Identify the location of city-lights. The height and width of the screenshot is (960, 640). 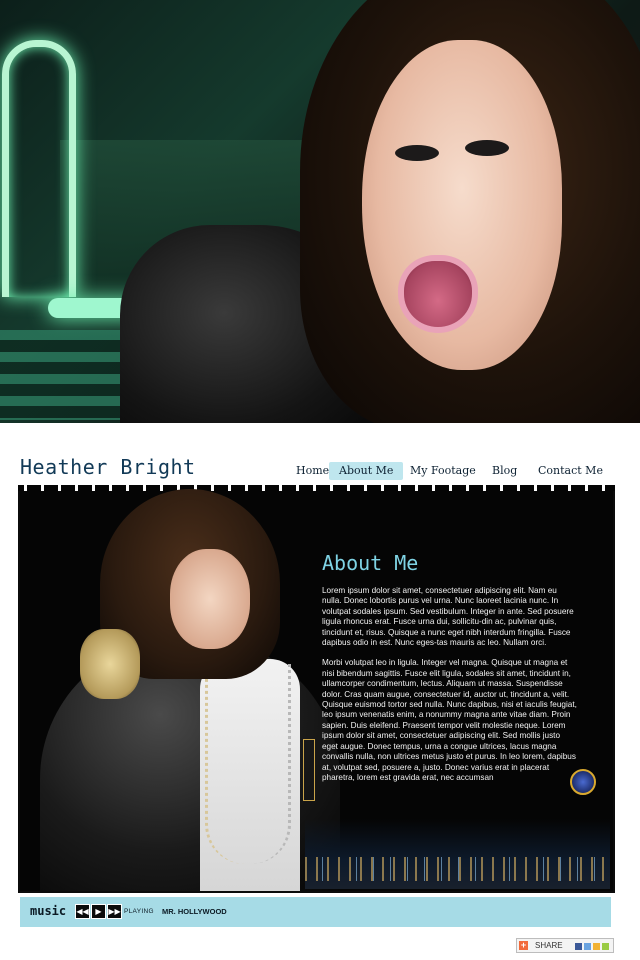
(457, 869).